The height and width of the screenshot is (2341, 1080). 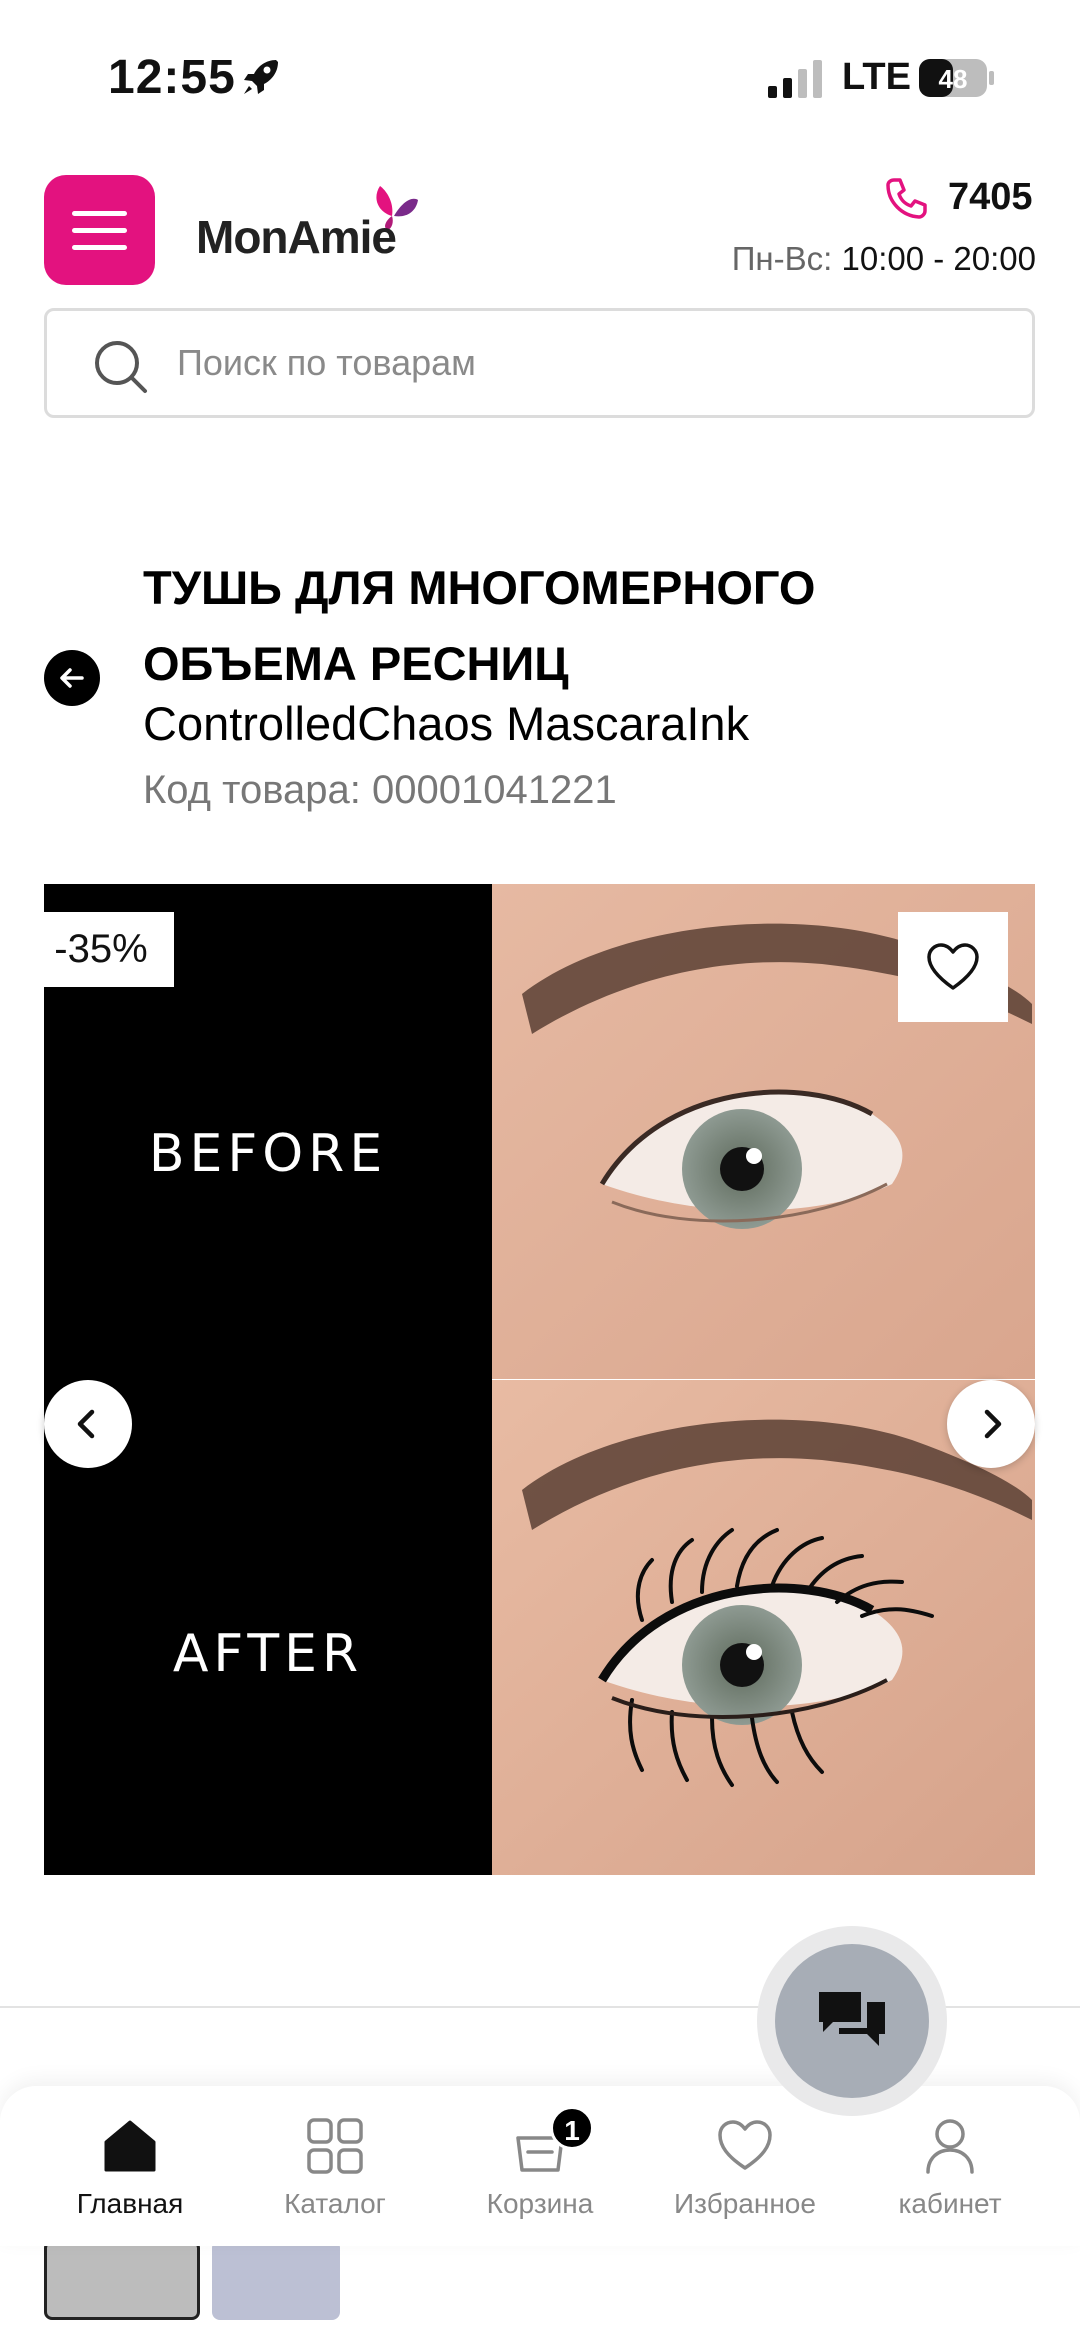 I want to click on tab-account: кабинет, so click(x=950, y=2166).